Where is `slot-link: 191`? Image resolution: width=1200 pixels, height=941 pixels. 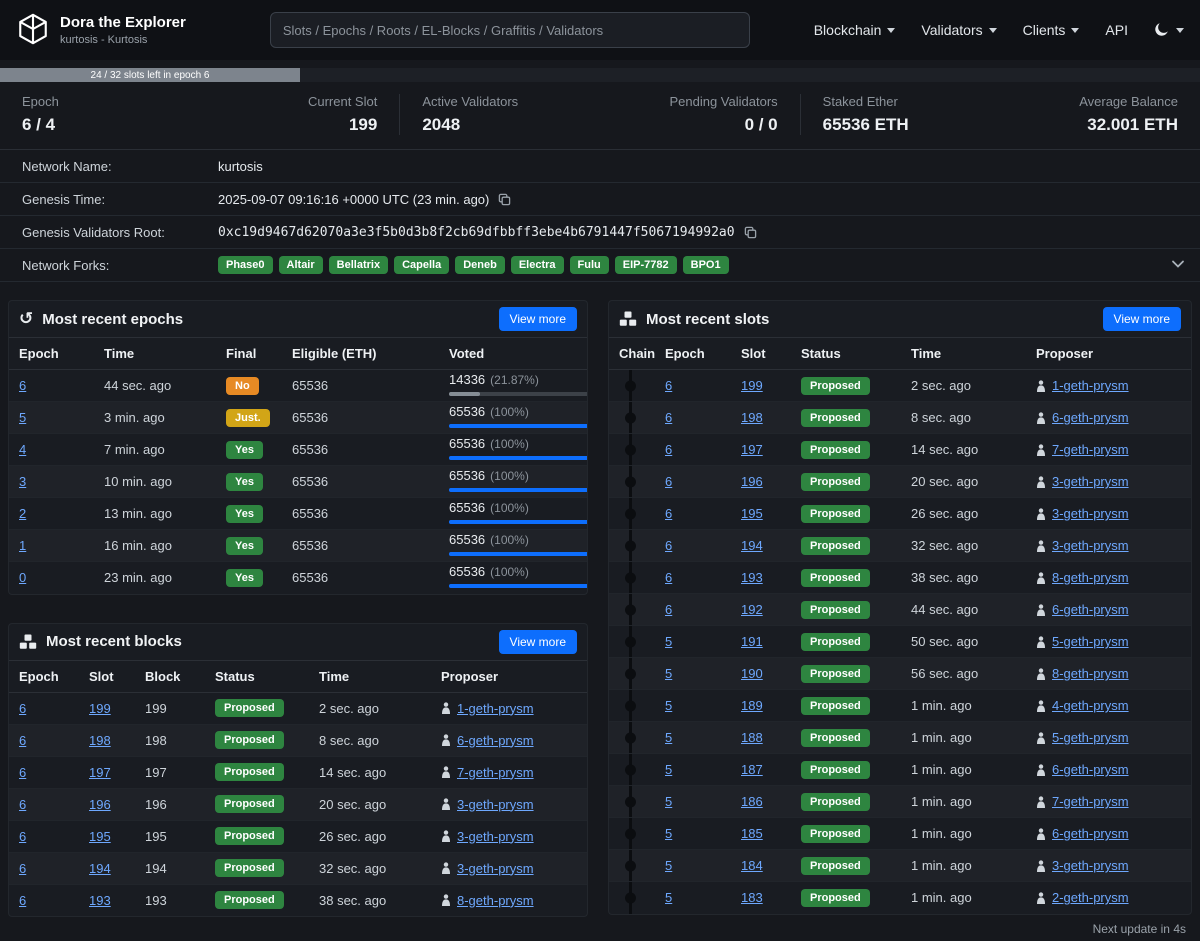 slot-link: 191 is located at coordinates (752, 641).